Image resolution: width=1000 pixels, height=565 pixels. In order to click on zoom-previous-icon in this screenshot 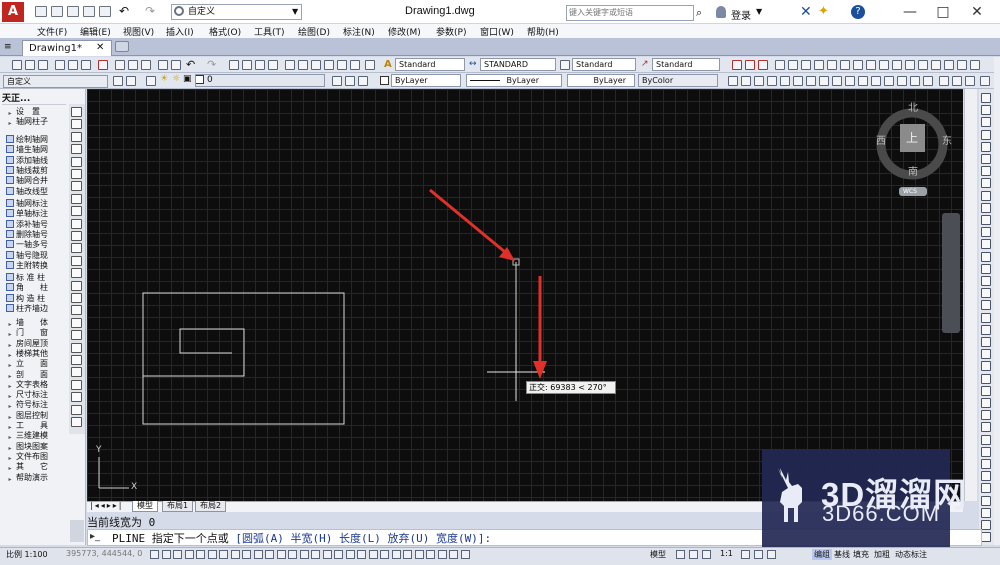, I will do `click(273, 65)`.